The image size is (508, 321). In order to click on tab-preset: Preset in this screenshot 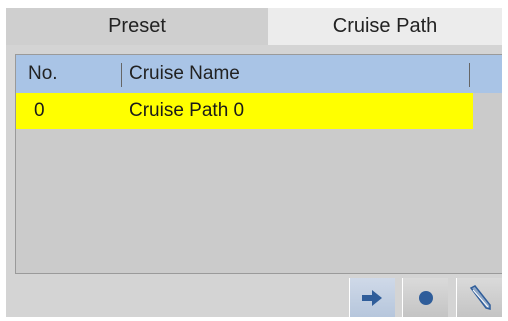, I will do `click(137, 26)`.